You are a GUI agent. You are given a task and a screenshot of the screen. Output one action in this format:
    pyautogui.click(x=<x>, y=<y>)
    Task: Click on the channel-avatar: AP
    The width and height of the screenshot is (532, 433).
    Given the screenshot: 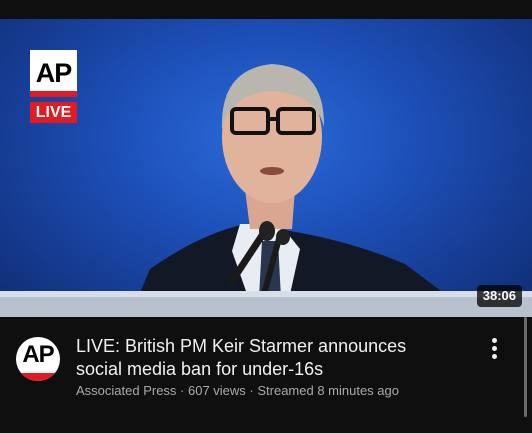 What is the action you would take?
    pyautogui.click(x=38, y=359)
    